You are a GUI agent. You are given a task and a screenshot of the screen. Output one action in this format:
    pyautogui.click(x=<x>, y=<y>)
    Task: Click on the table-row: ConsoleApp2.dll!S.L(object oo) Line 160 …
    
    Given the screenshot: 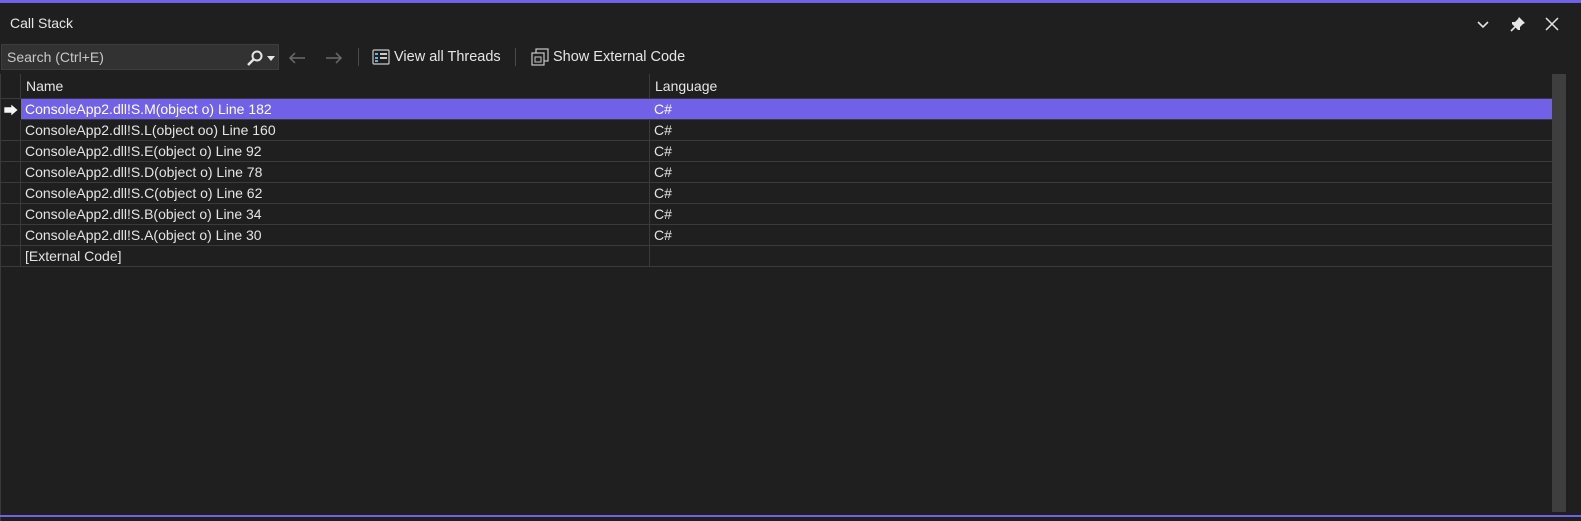 What is the action you would take?
    pyautogui.click(x=777, y=130)
    